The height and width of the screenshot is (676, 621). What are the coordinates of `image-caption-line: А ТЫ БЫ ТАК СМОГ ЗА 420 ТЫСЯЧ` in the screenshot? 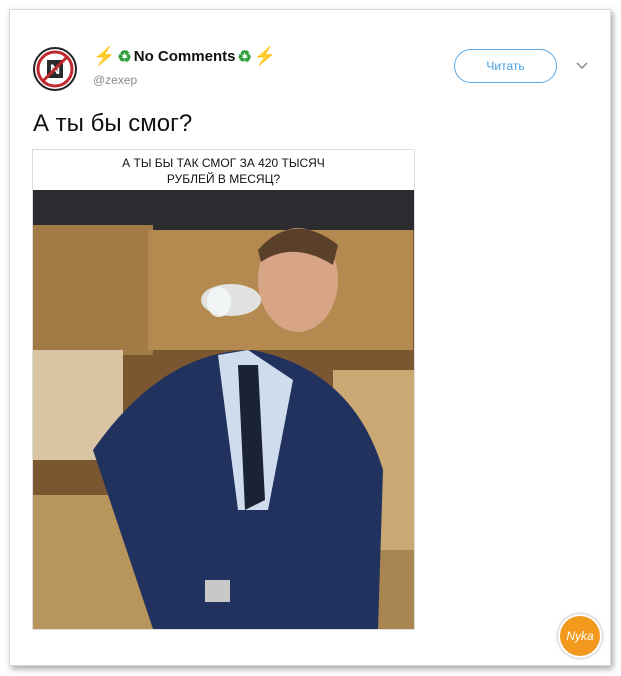 It's located at (223, 163).